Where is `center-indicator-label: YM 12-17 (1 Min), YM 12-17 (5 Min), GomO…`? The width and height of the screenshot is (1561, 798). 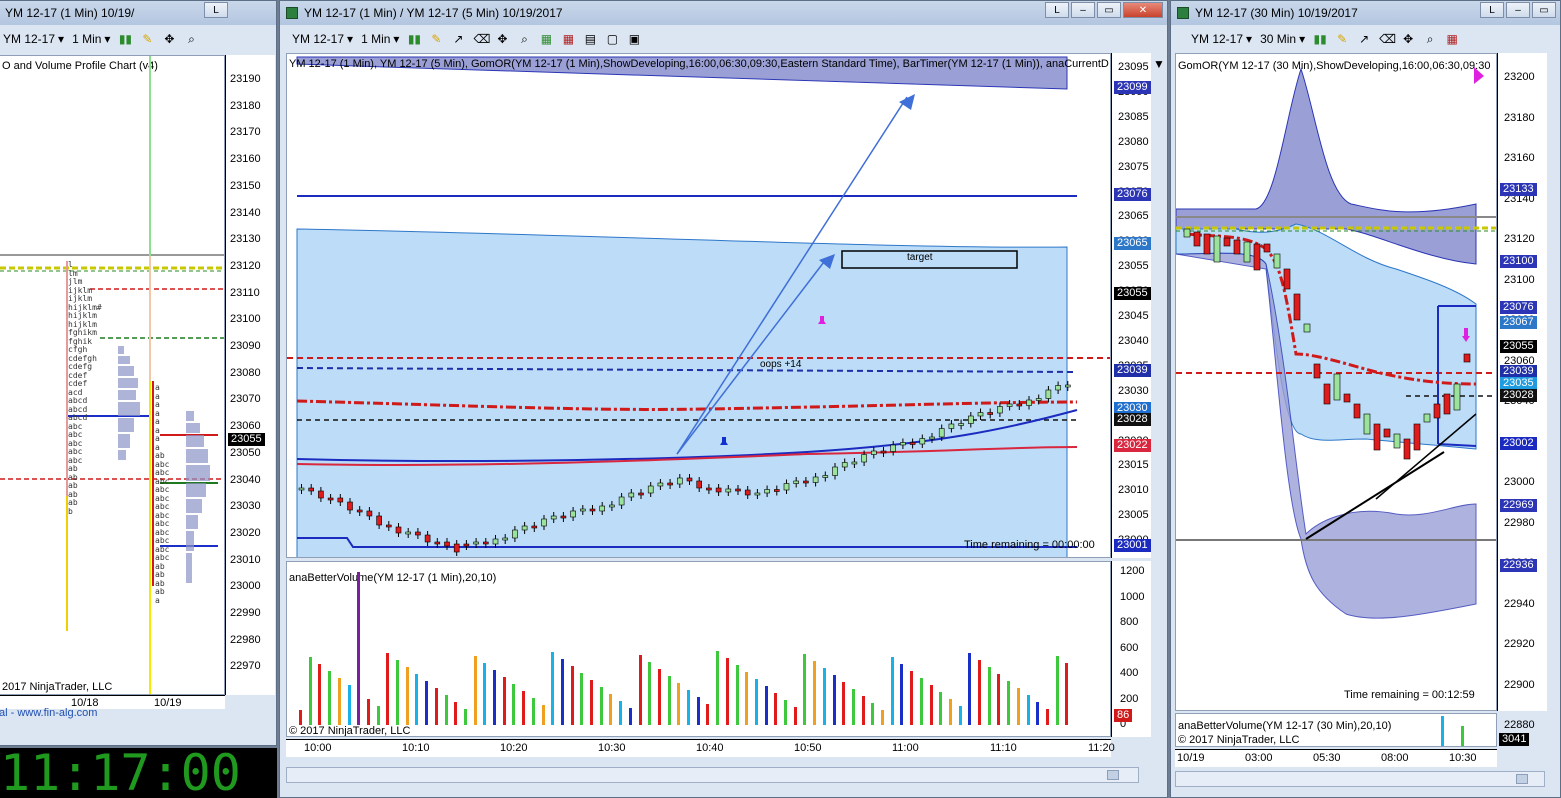 center-indicator-label: YM 12-17 (1 Min), YM 12-17 (5 Min), GomO… is located at coordinates (699, 64).